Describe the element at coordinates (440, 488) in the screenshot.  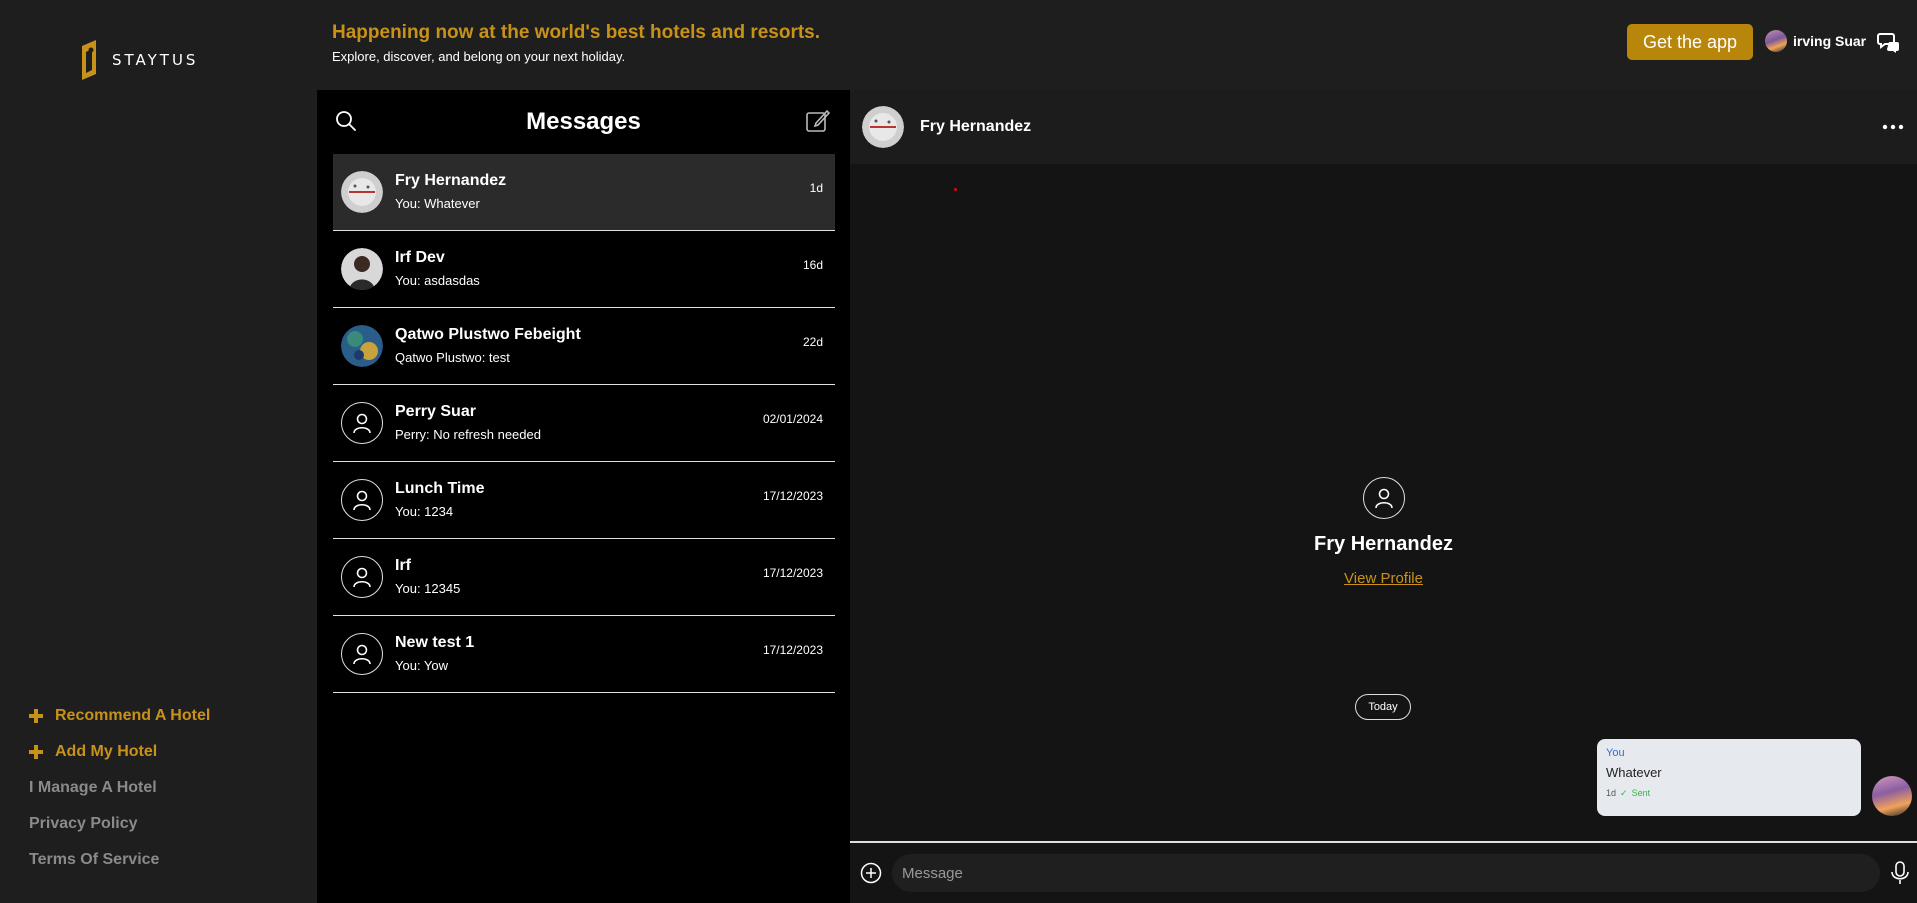
I see `conversation-name: Lunch Time` at that location.